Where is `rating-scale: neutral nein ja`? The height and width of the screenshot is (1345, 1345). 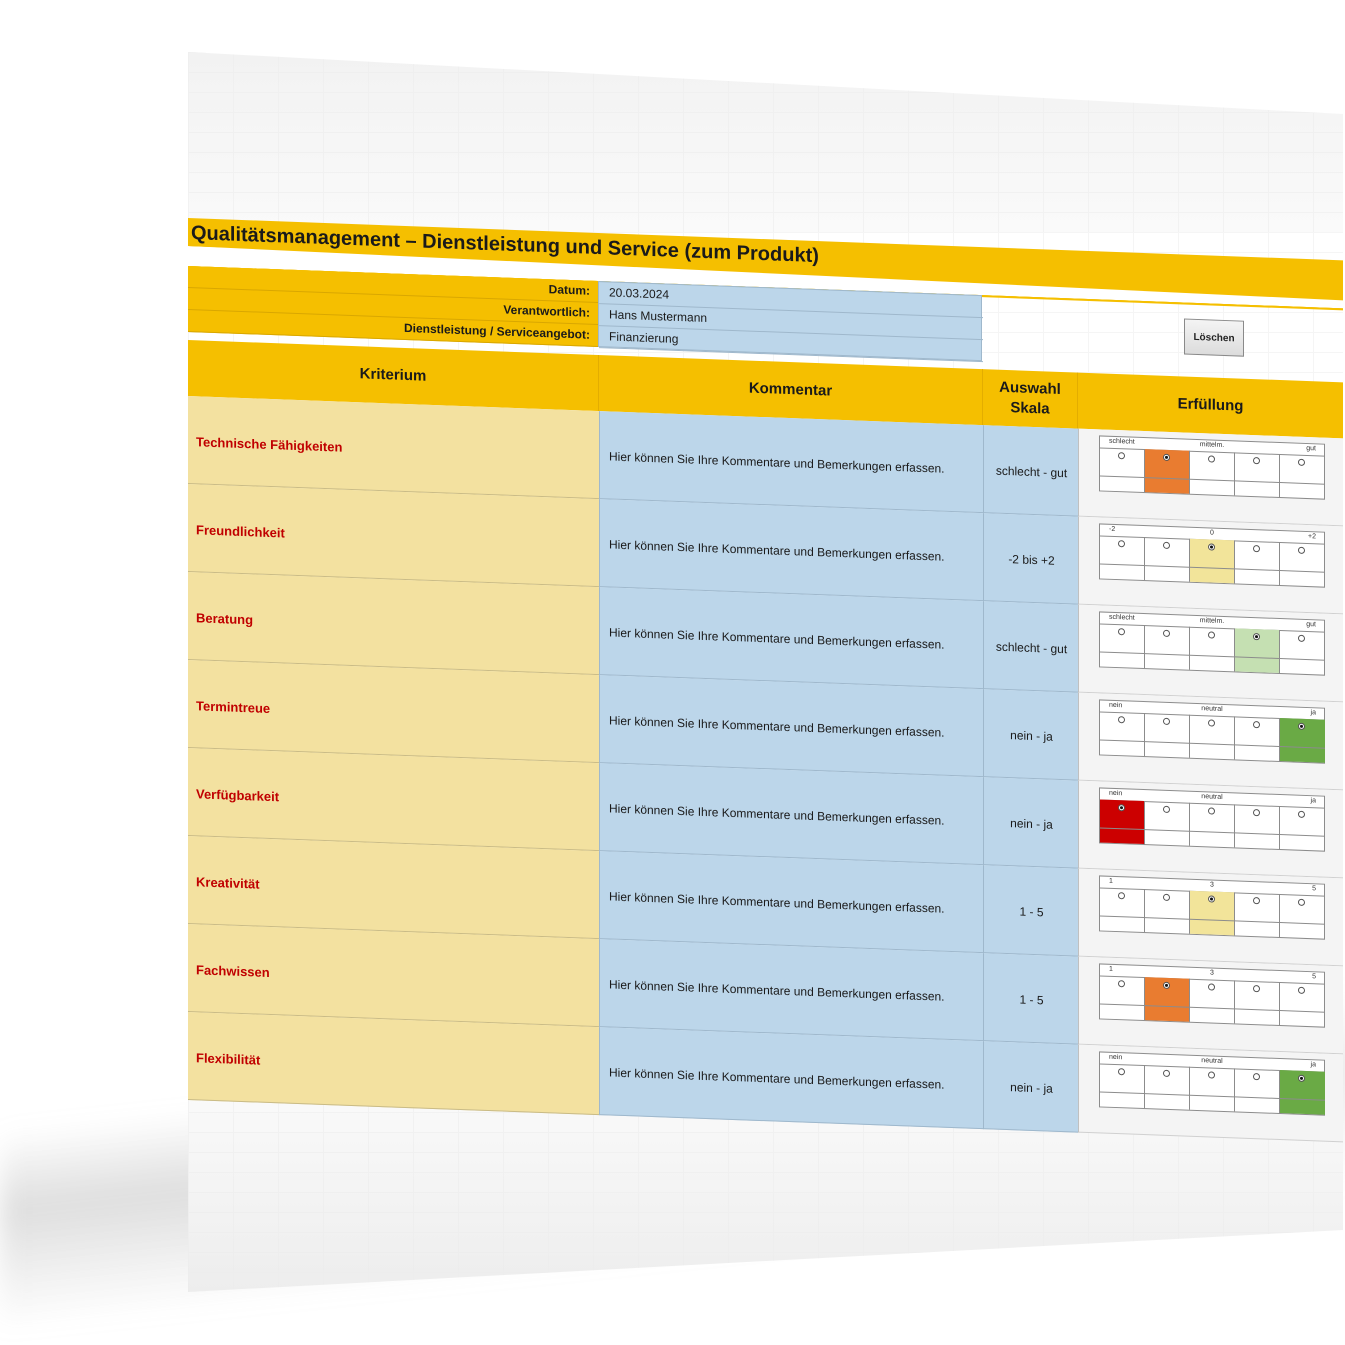
rating-scale: neutral nein ja is located at coordinates (1212, 819).